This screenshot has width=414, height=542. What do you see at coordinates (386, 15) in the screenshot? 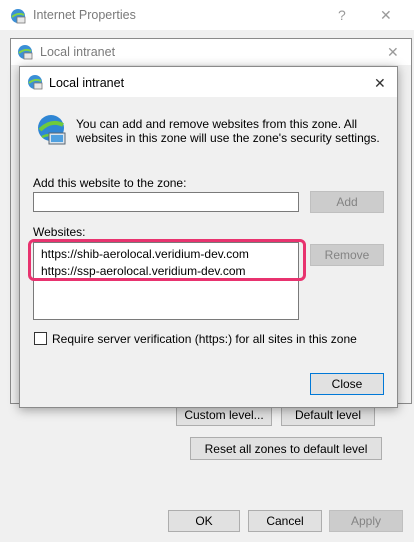
I see `internet-properties-close-button: ✕` at bounding box center [386, 15].